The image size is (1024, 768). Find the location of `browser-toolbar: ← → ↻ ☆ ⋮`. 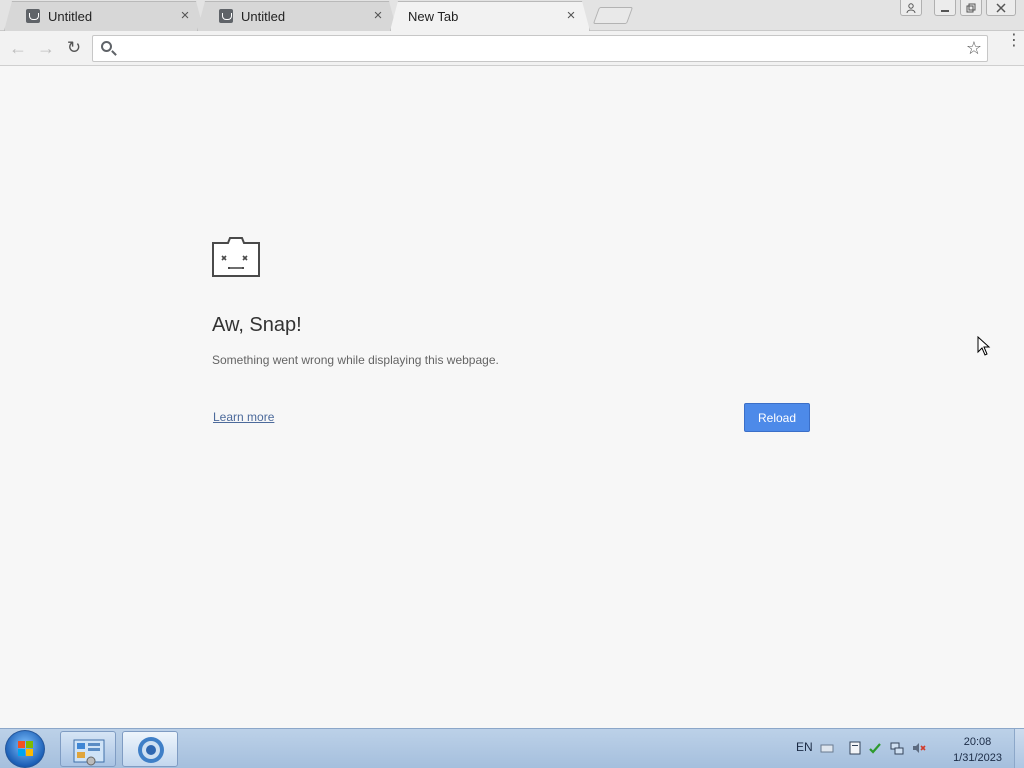

browser-toolbar: ← → ↻ ☆ ⋮ is located at coordinates (512, 48).